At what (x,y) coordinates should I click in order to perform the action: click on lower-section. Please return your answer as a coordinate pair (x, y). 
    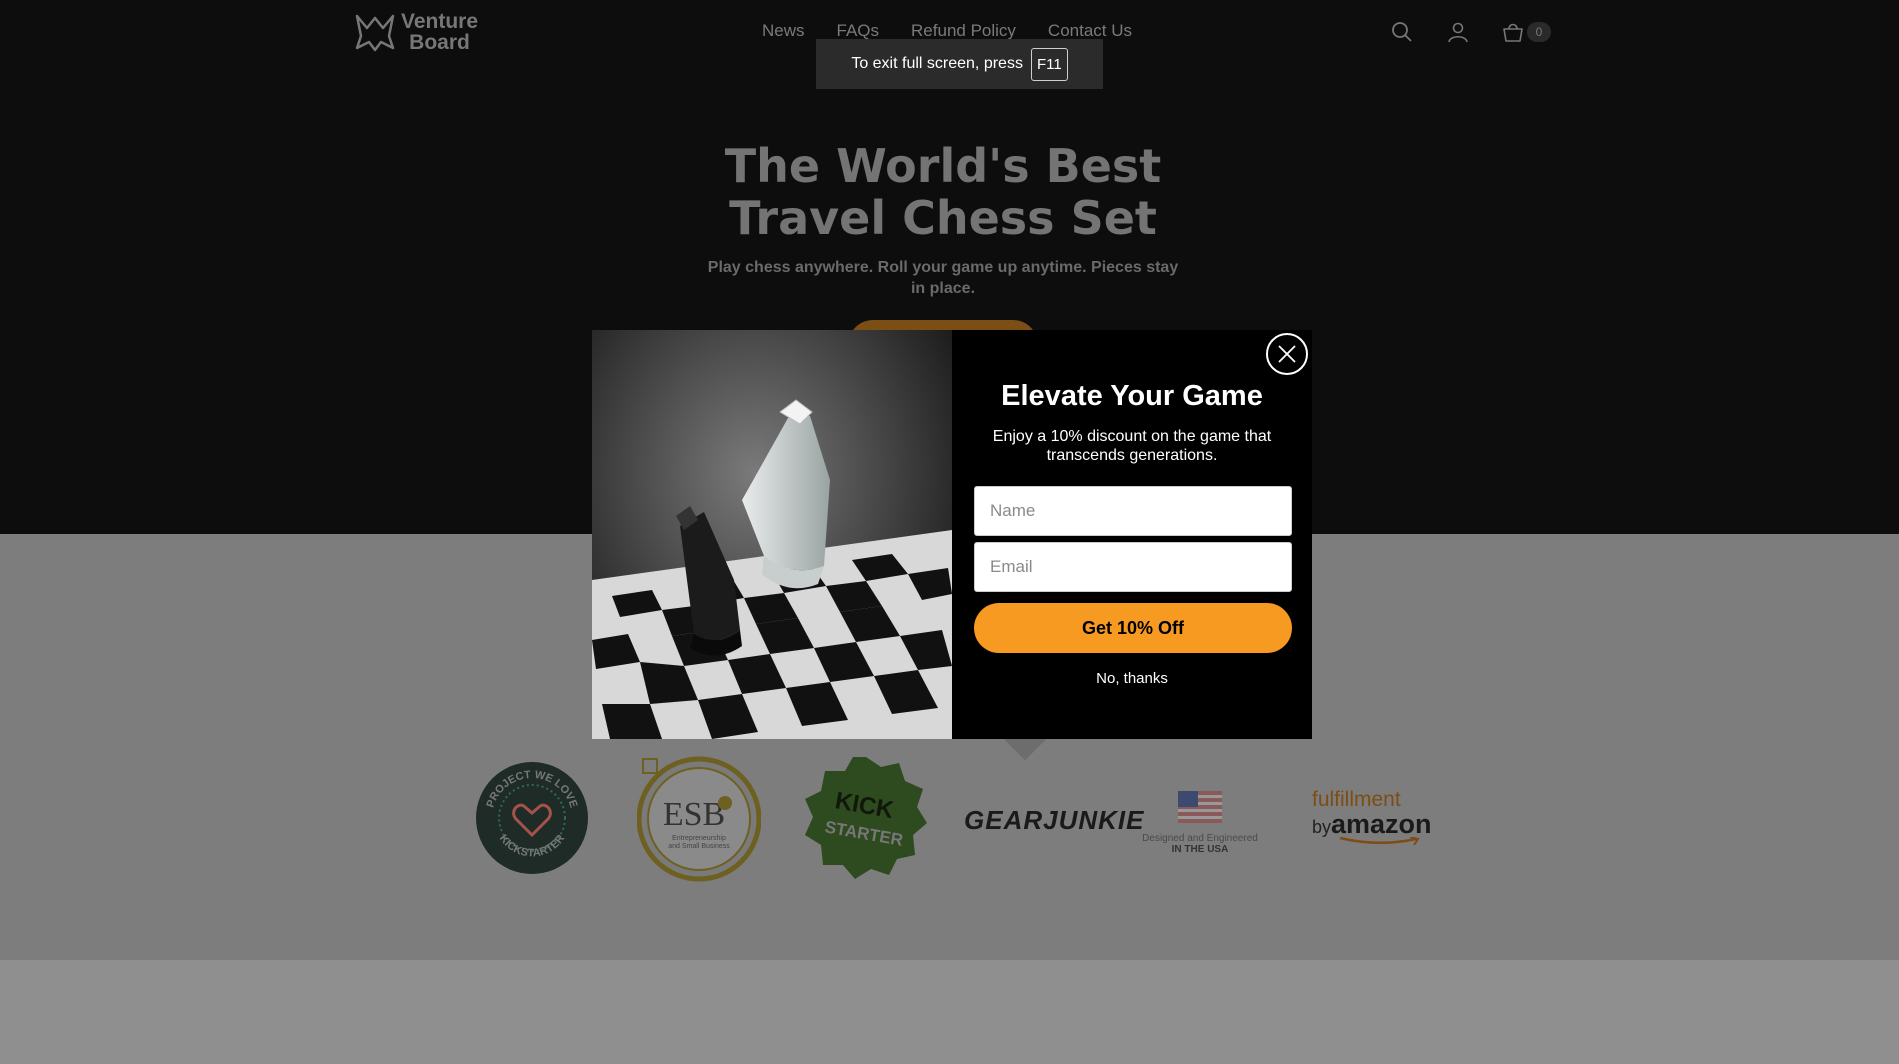
    Looking at the image, I should click on (949, 1012).